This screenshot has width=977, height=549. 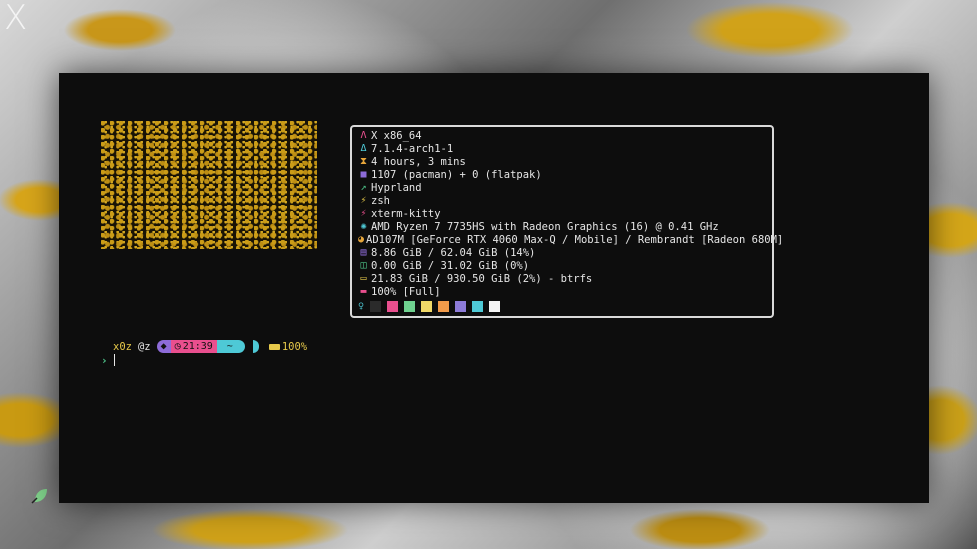 I want to click on sysinfo-row: ⚡ zsh, so click(x=562, y=200).